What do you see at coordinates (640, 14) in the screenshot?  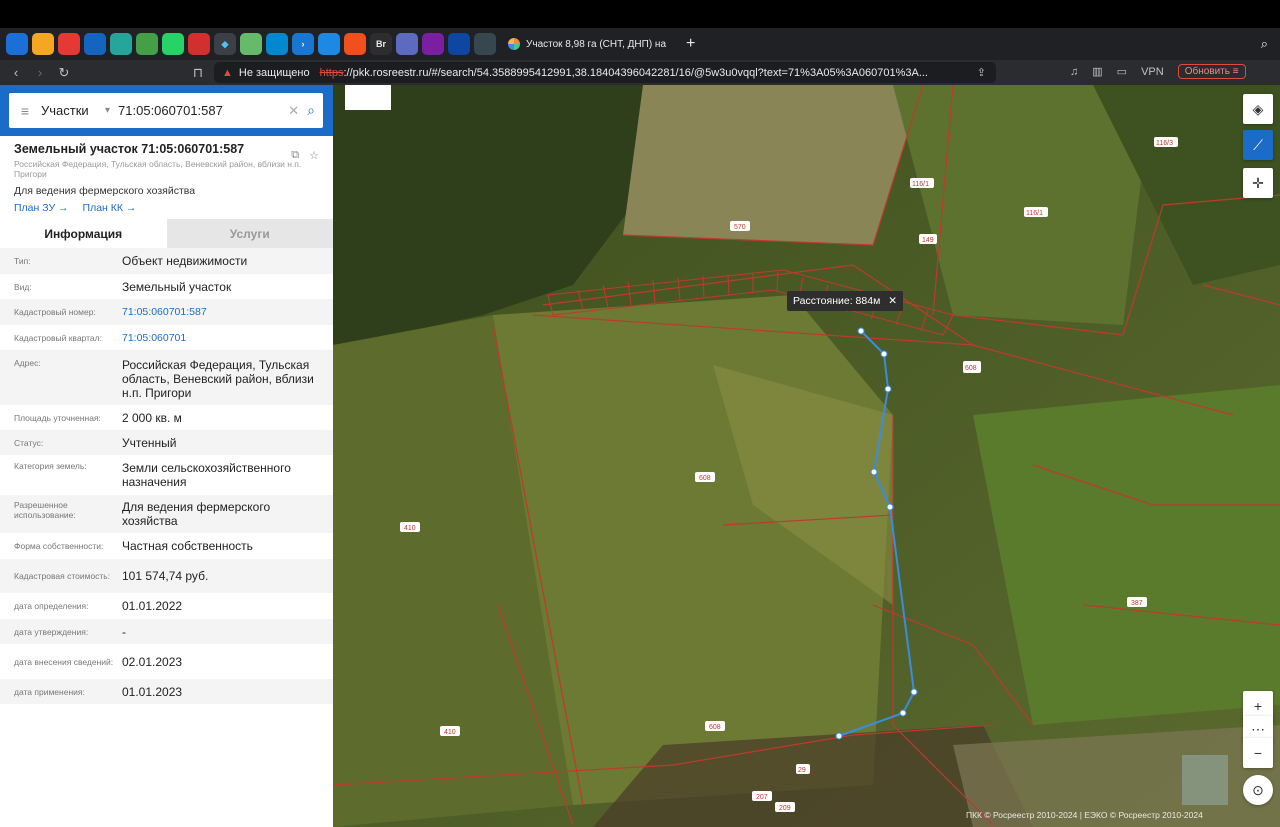 I see `os-top-bar` at bounding box center [640, 14].